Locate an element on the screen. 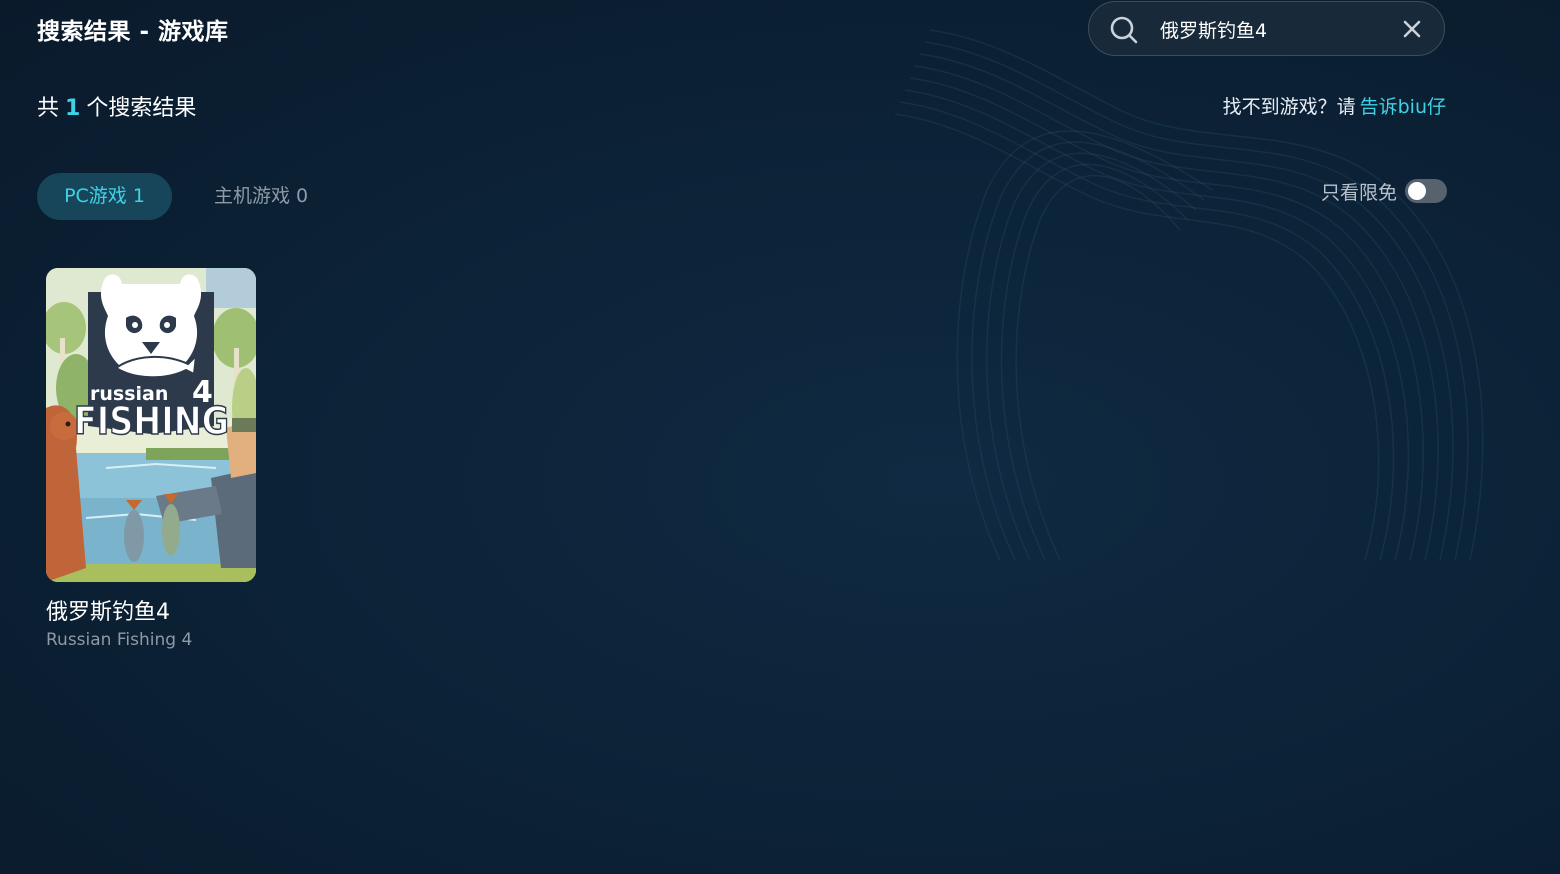 Image resolution: width=1560 pixels, height=874 pixels. game-title: 俄罗斯钓鱼4 is located at coordinates (151, 610).